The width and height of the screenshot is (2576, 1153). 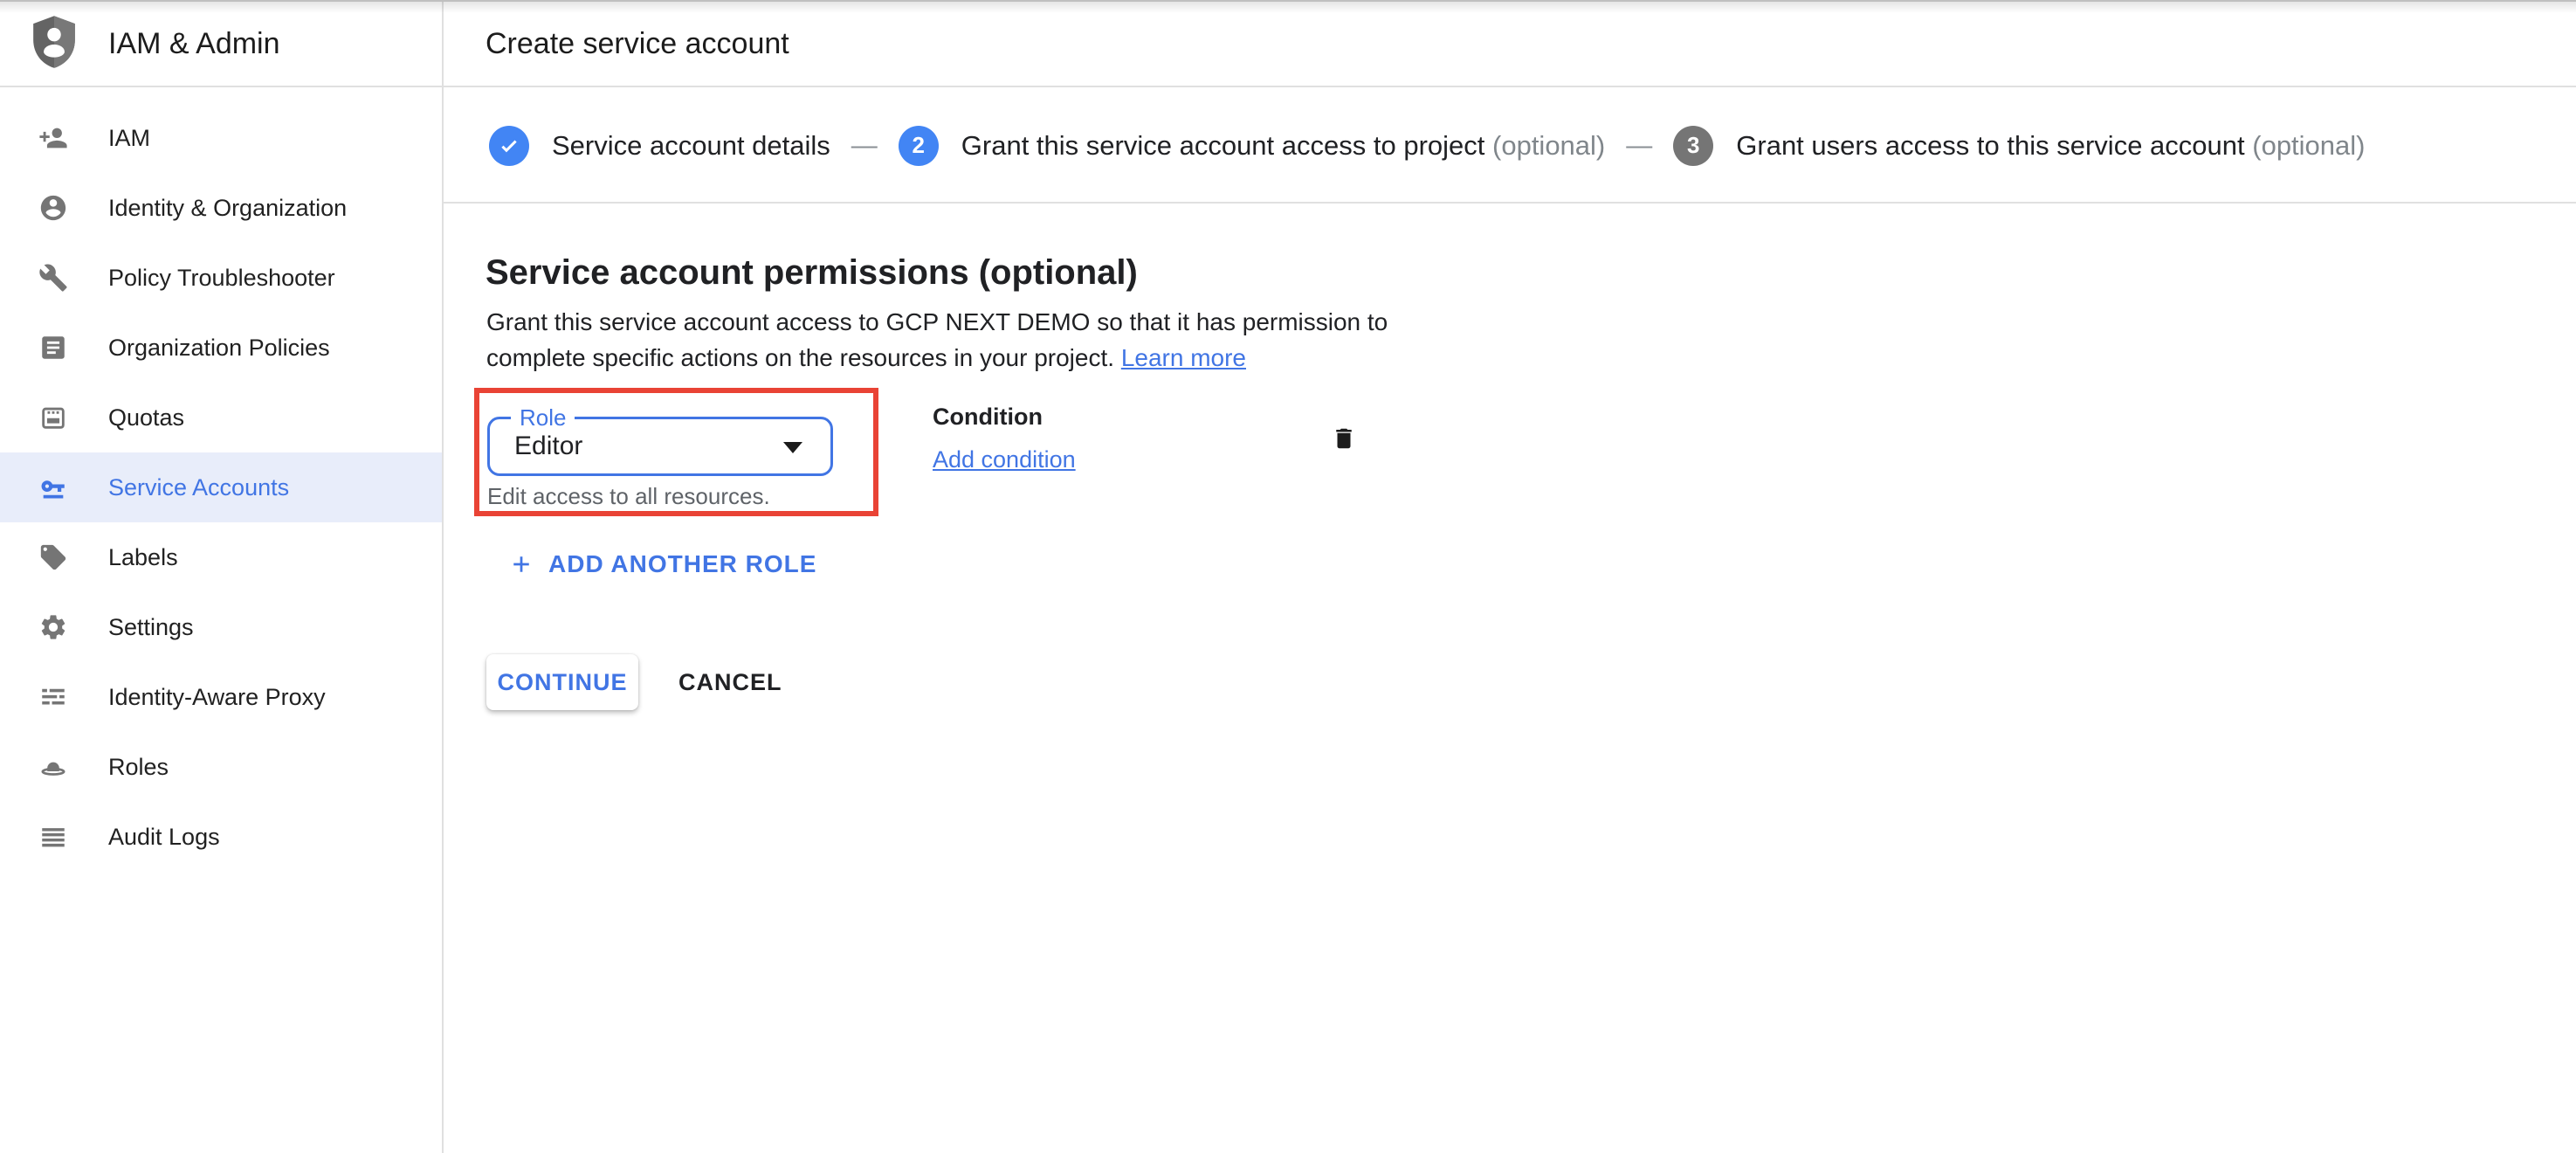 I want to click on cancel-button: CANCEL, so click(x=730, y=683).